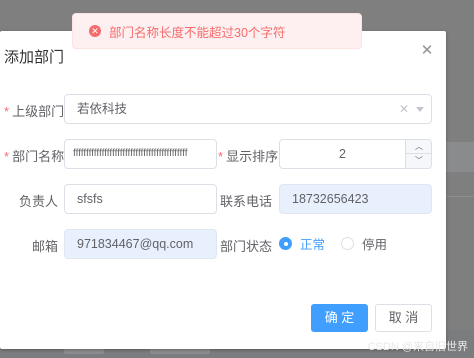 This screenshot has height=358, width=474. I want to click on status-radio-disabled: 停用, so click(364, 243).